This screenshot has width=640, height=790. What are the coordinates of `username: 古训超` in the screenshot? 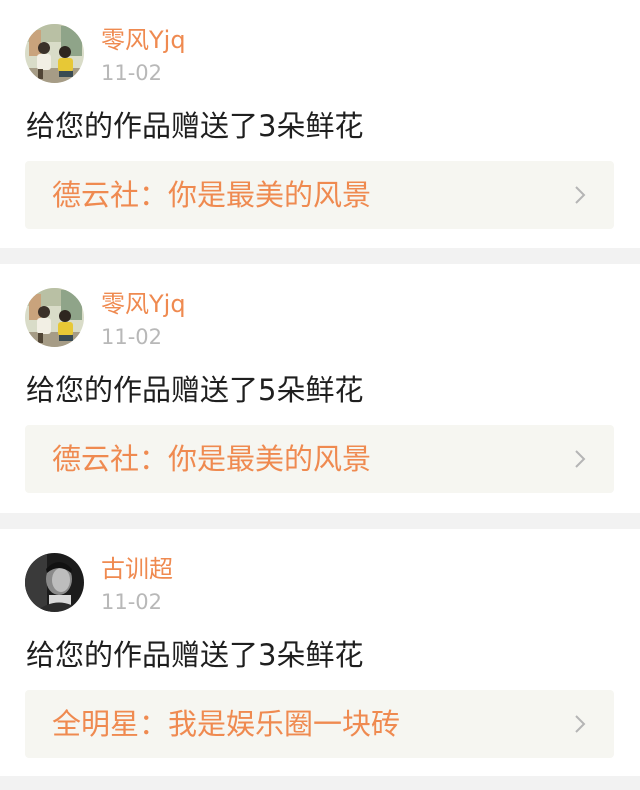 It's located at (137, 569).